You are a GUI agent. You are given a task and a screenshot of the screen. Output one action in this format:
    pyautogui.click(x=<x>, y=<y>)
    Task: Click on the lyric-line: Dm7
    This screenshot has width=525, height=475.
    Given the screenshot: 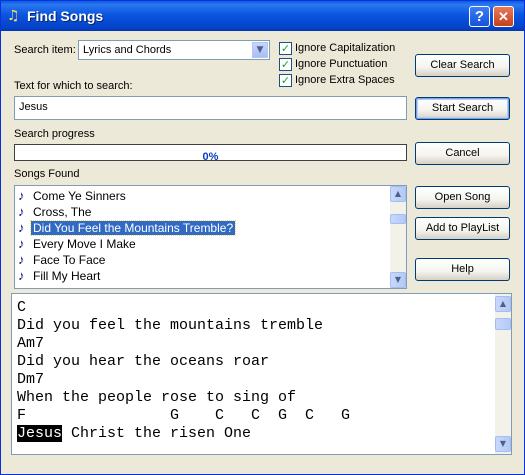 What is the action you would take?
    pyautogui.click(x=31, y=379)
    